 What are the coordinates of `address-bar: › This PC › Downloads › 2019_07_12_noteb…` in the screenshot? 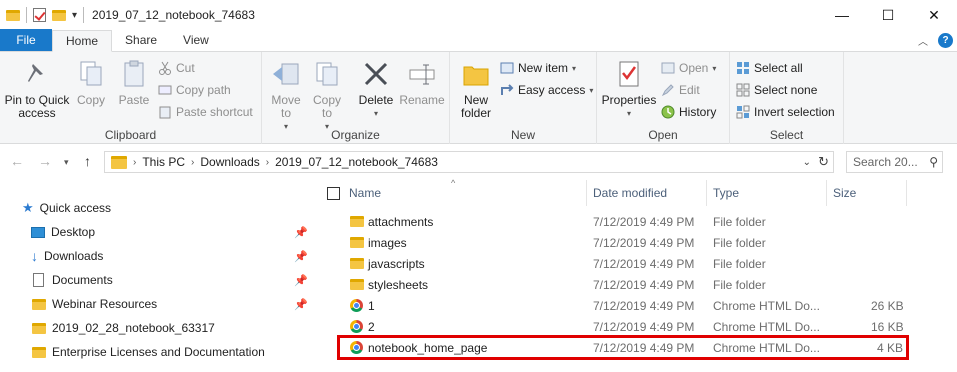 It's located at (469, 162).